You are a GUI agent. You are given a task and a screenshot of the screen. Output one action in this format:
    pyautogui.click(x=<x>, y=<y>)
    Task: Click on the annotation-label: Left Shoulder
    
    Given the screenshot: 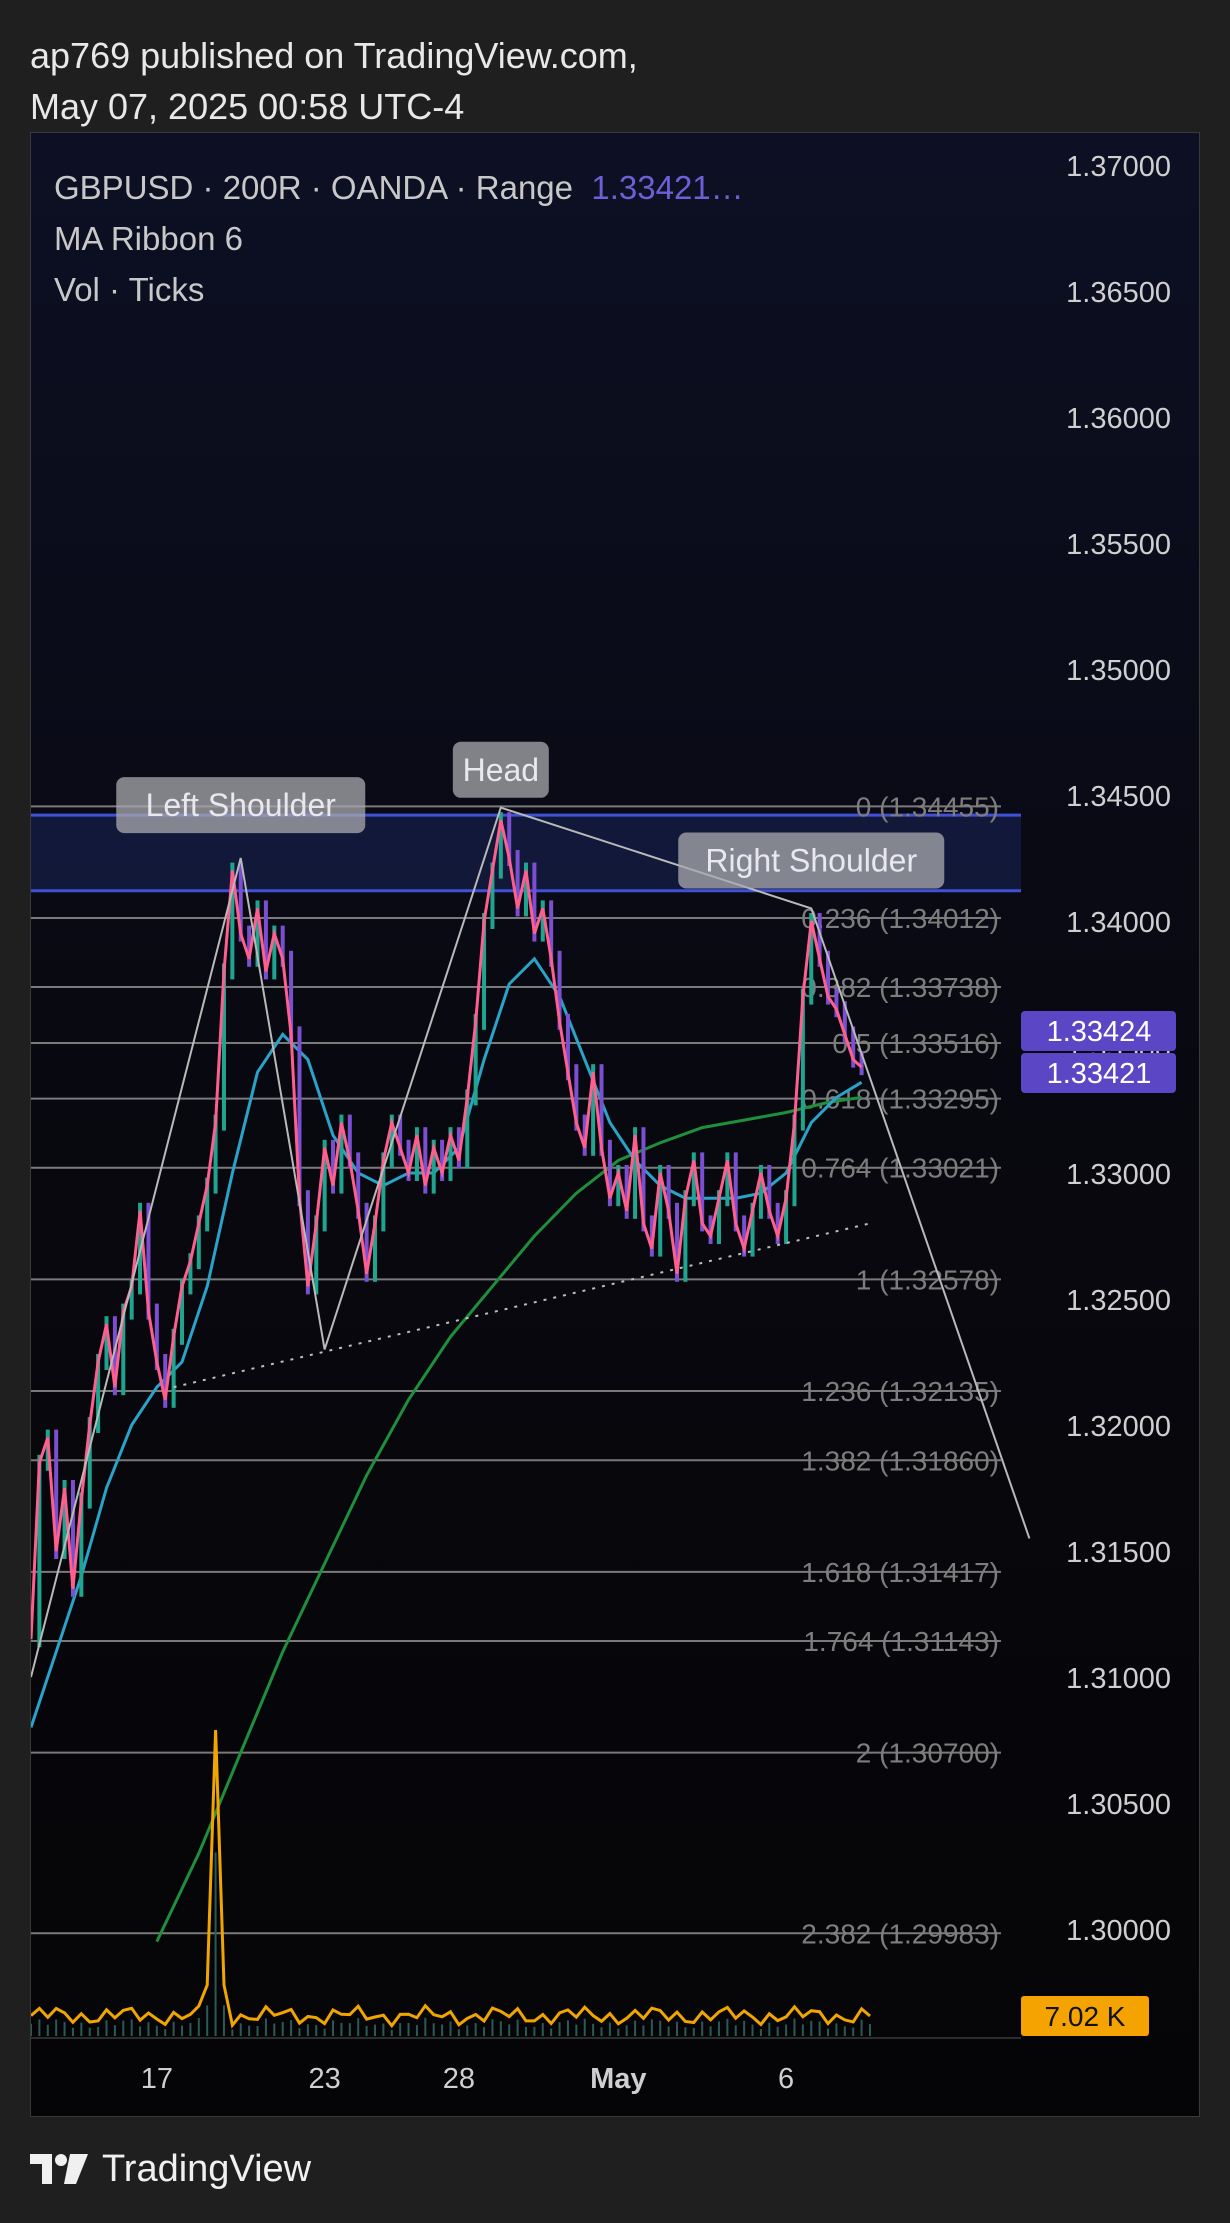 What is the action you would take?
    pyautogui.click(x=241, y=805)
    